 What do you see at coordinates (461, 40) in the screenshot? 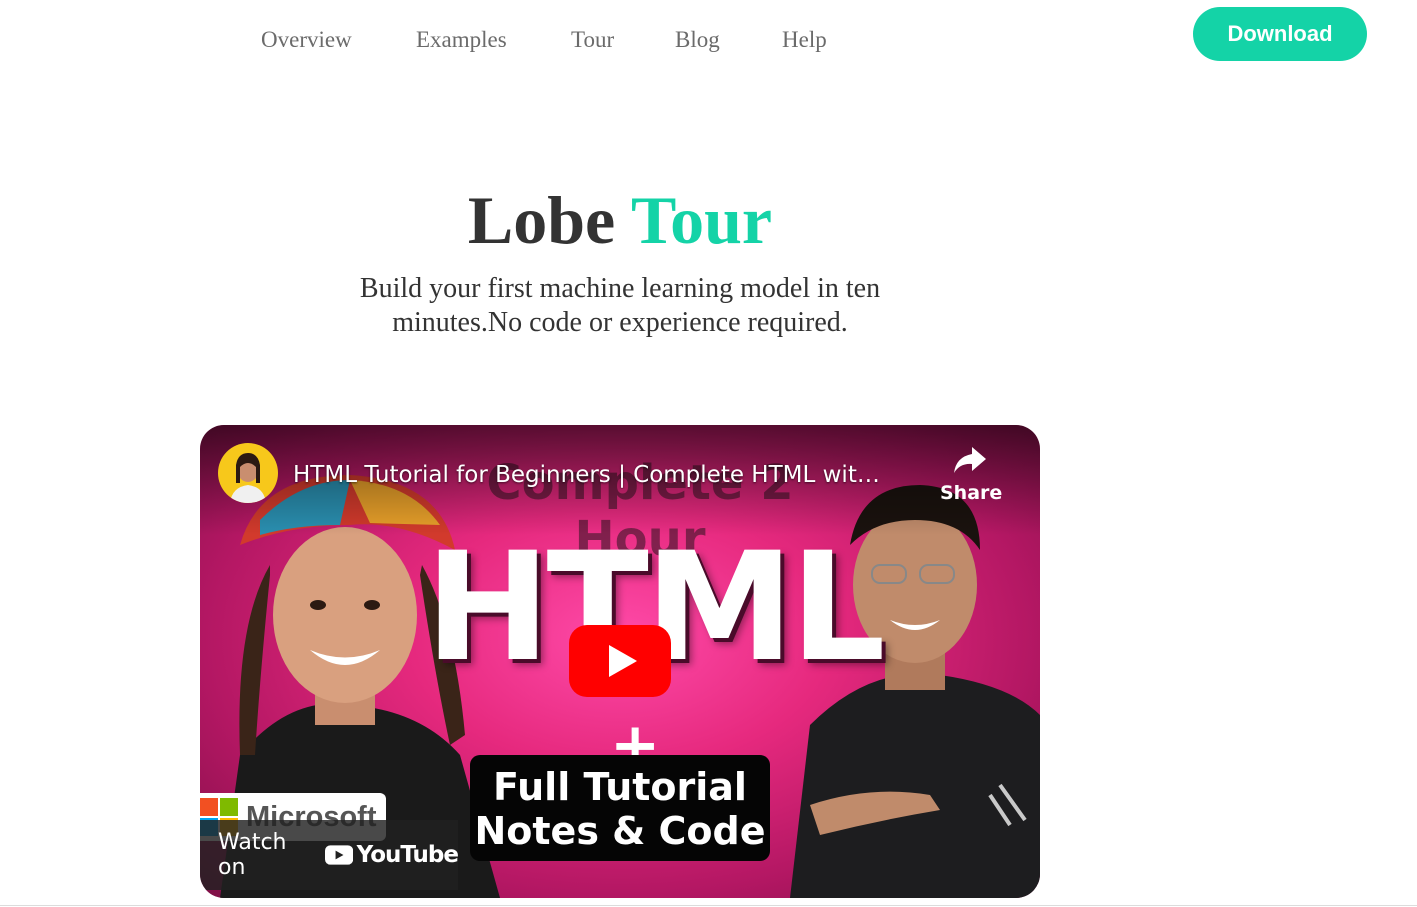
I see `nav-link-examples: Examples` at bounding box center [461, 40].